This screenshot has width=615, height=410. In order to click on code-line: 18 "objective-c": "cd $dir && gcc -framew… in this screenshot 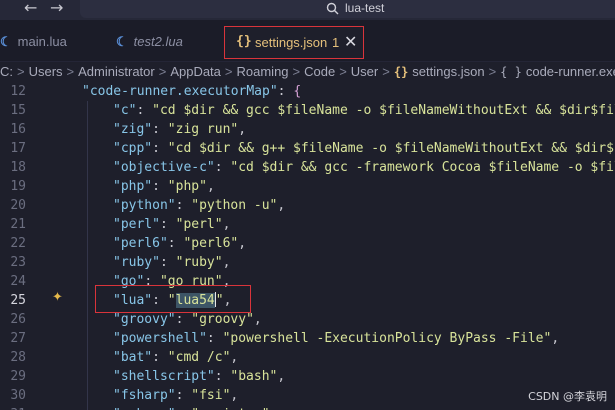, I will do `click(307, 167)`.